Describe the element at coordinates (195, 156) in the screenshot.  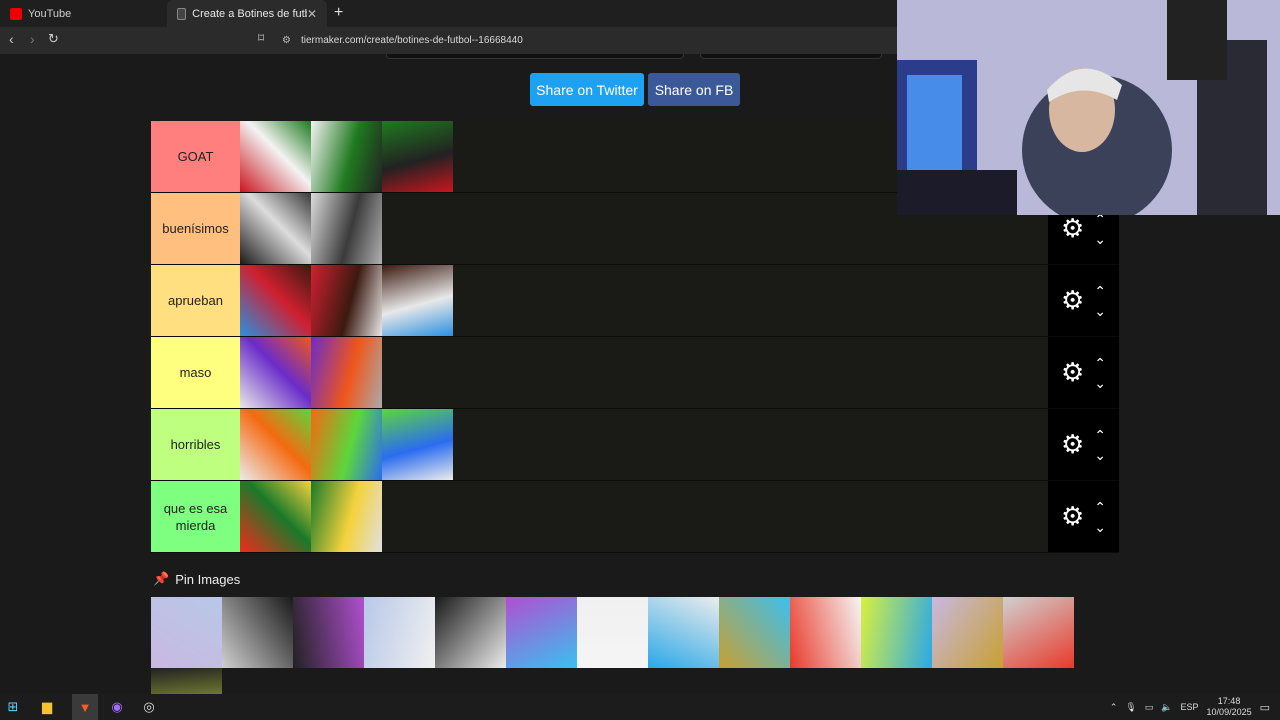
I see `tier-label: GOAT` at that location.